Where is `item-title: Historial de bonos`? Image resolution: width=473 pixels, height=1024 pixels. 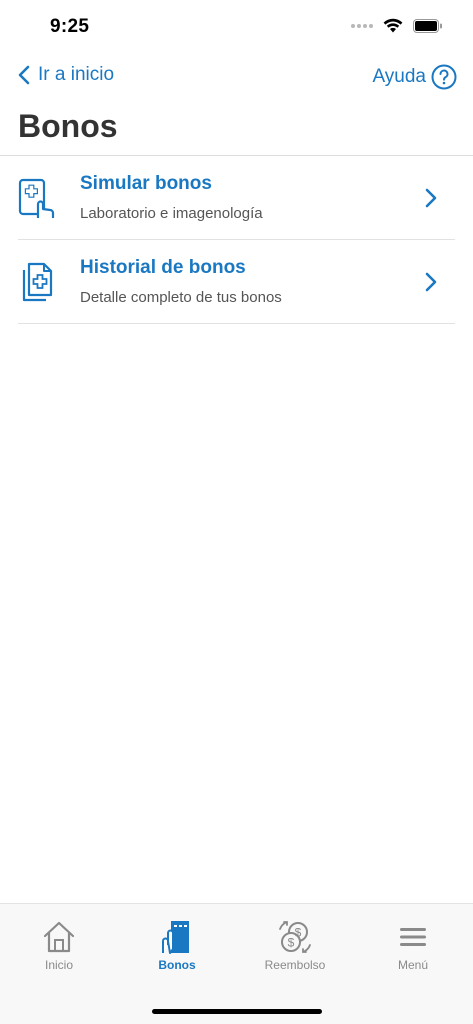
item-title: Historial de bonos is located at coordinates (163, 267).